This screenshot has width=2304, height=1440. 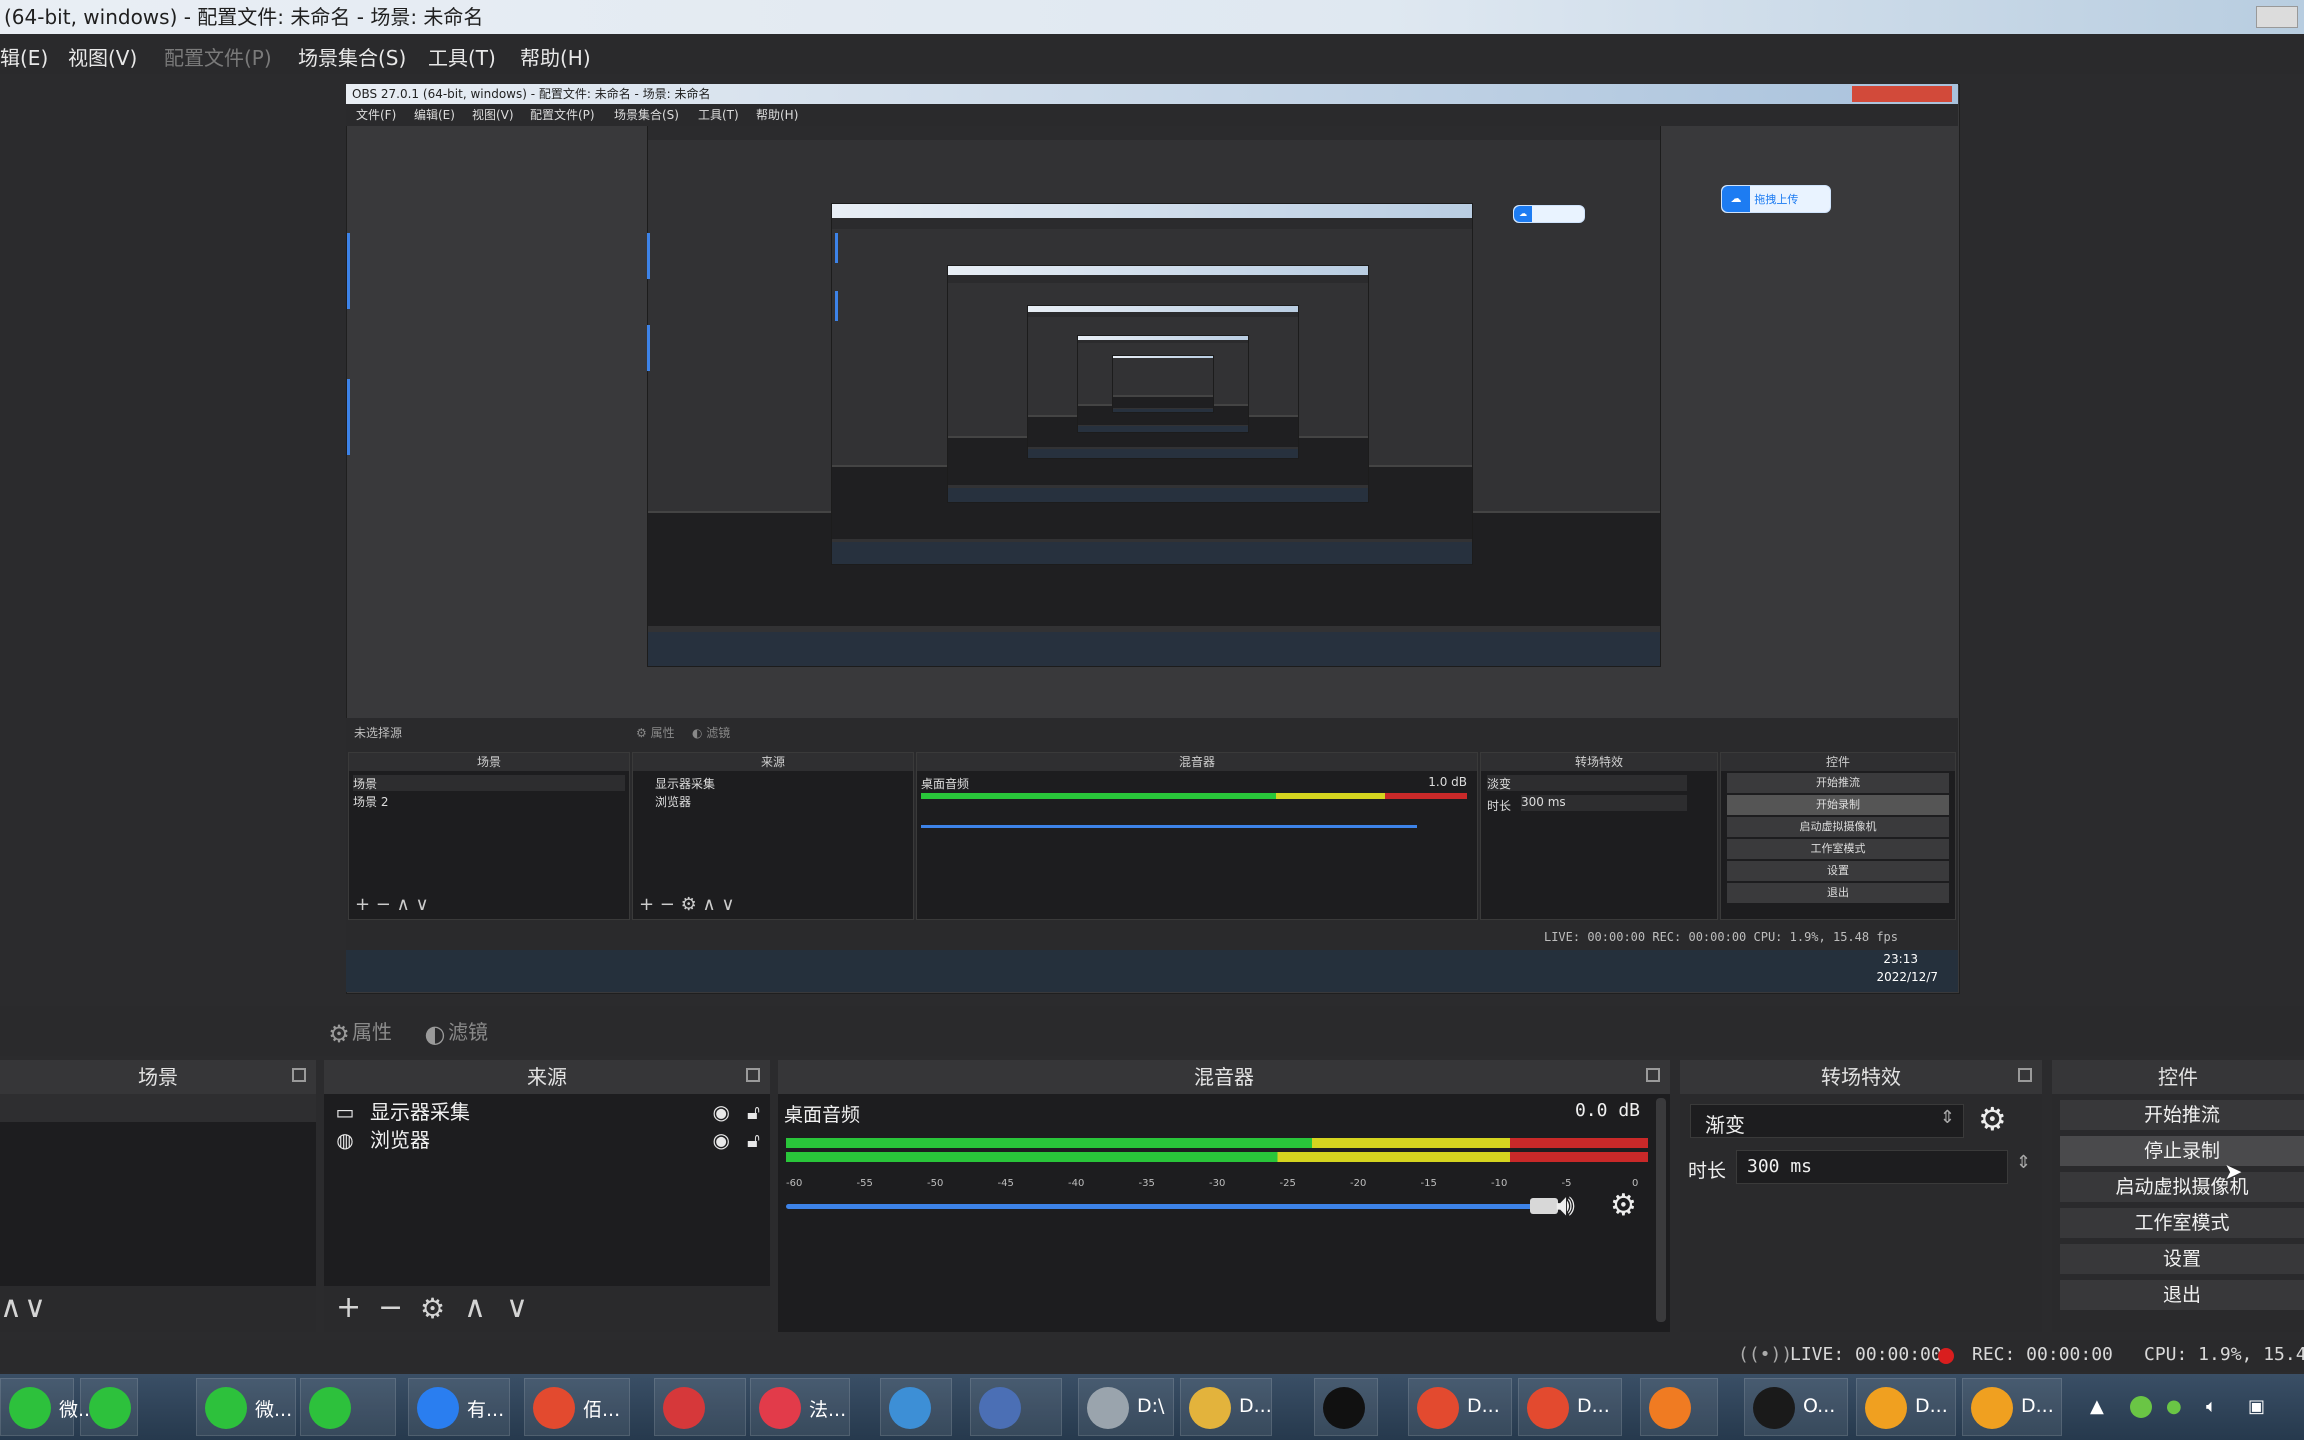 I want to click on start-virtual-camera-button: 启动虚拟摄像机, so click(x=2182, y=1187).